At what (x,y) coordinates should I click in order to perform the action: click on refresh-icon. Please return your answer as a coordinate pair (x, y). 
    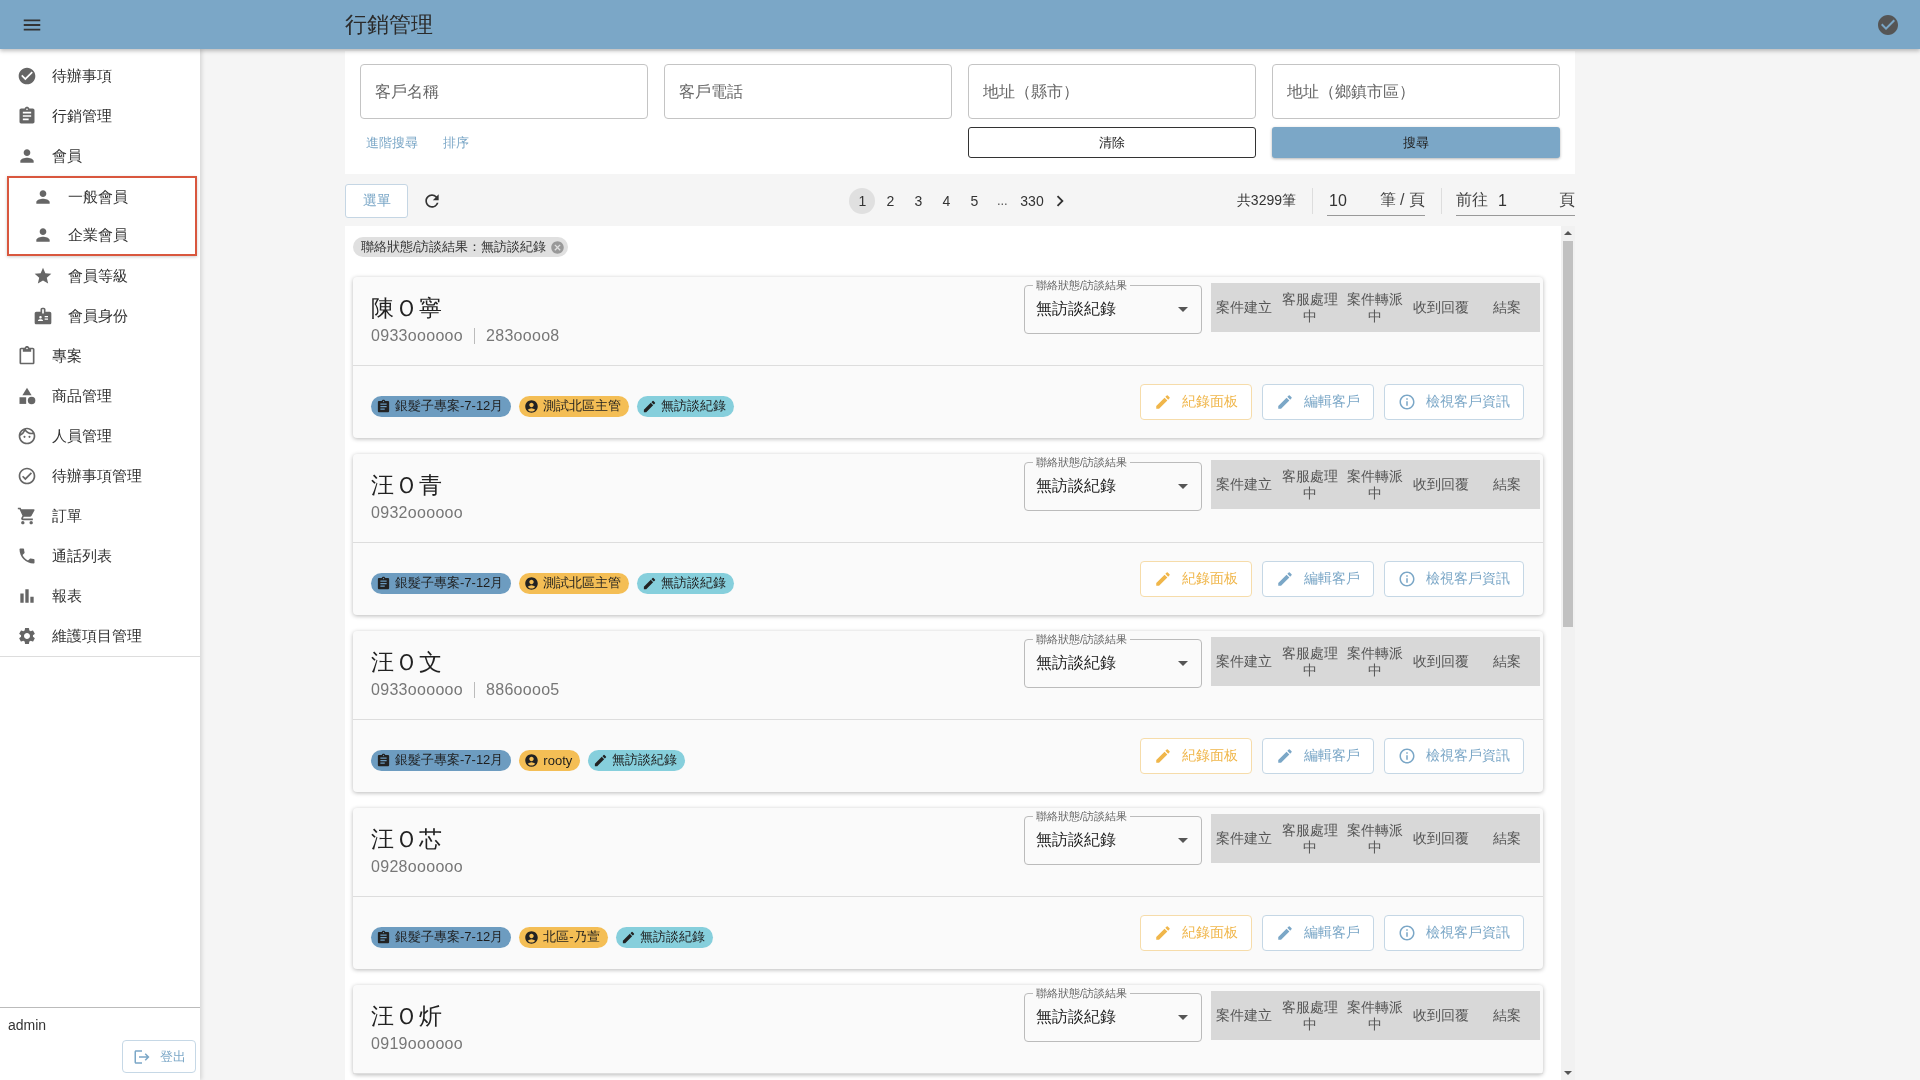
    Looking at the image, I should click on (432, 201).